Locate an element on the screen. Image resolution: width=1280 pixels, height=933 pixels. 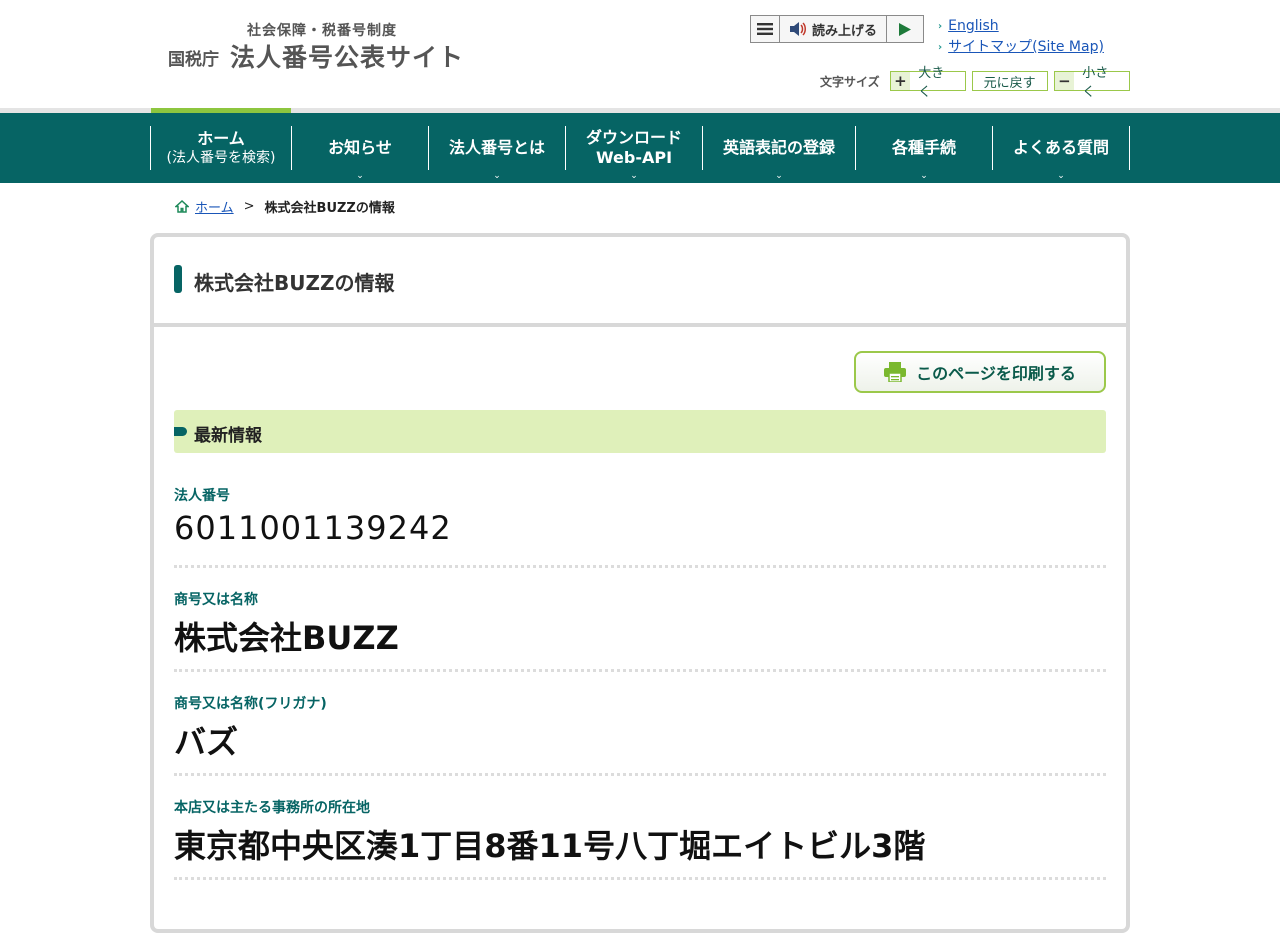
nav-item-label: 各種手続 is located at coordinates (923, 147).